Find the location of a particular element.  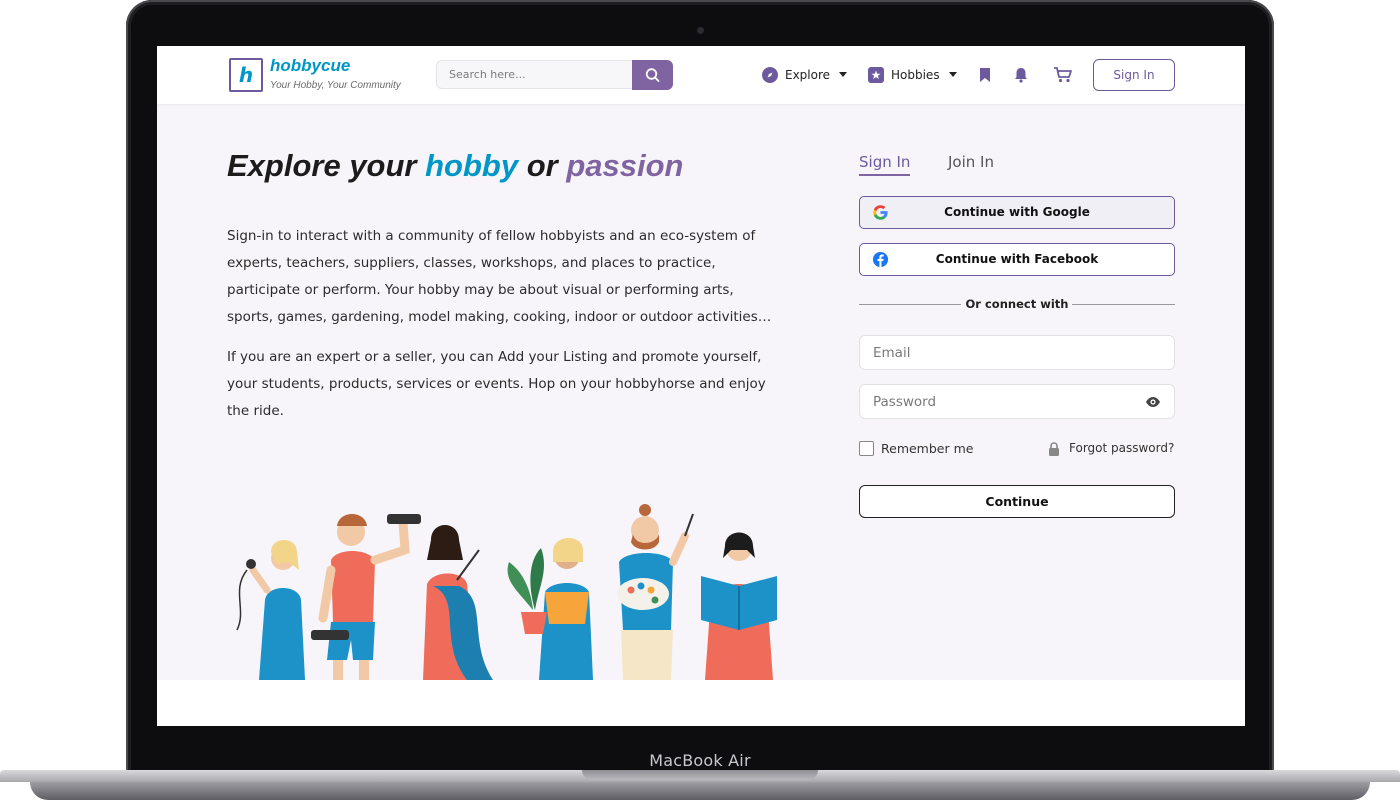

reader-figure is located at coordinates (739, 606).